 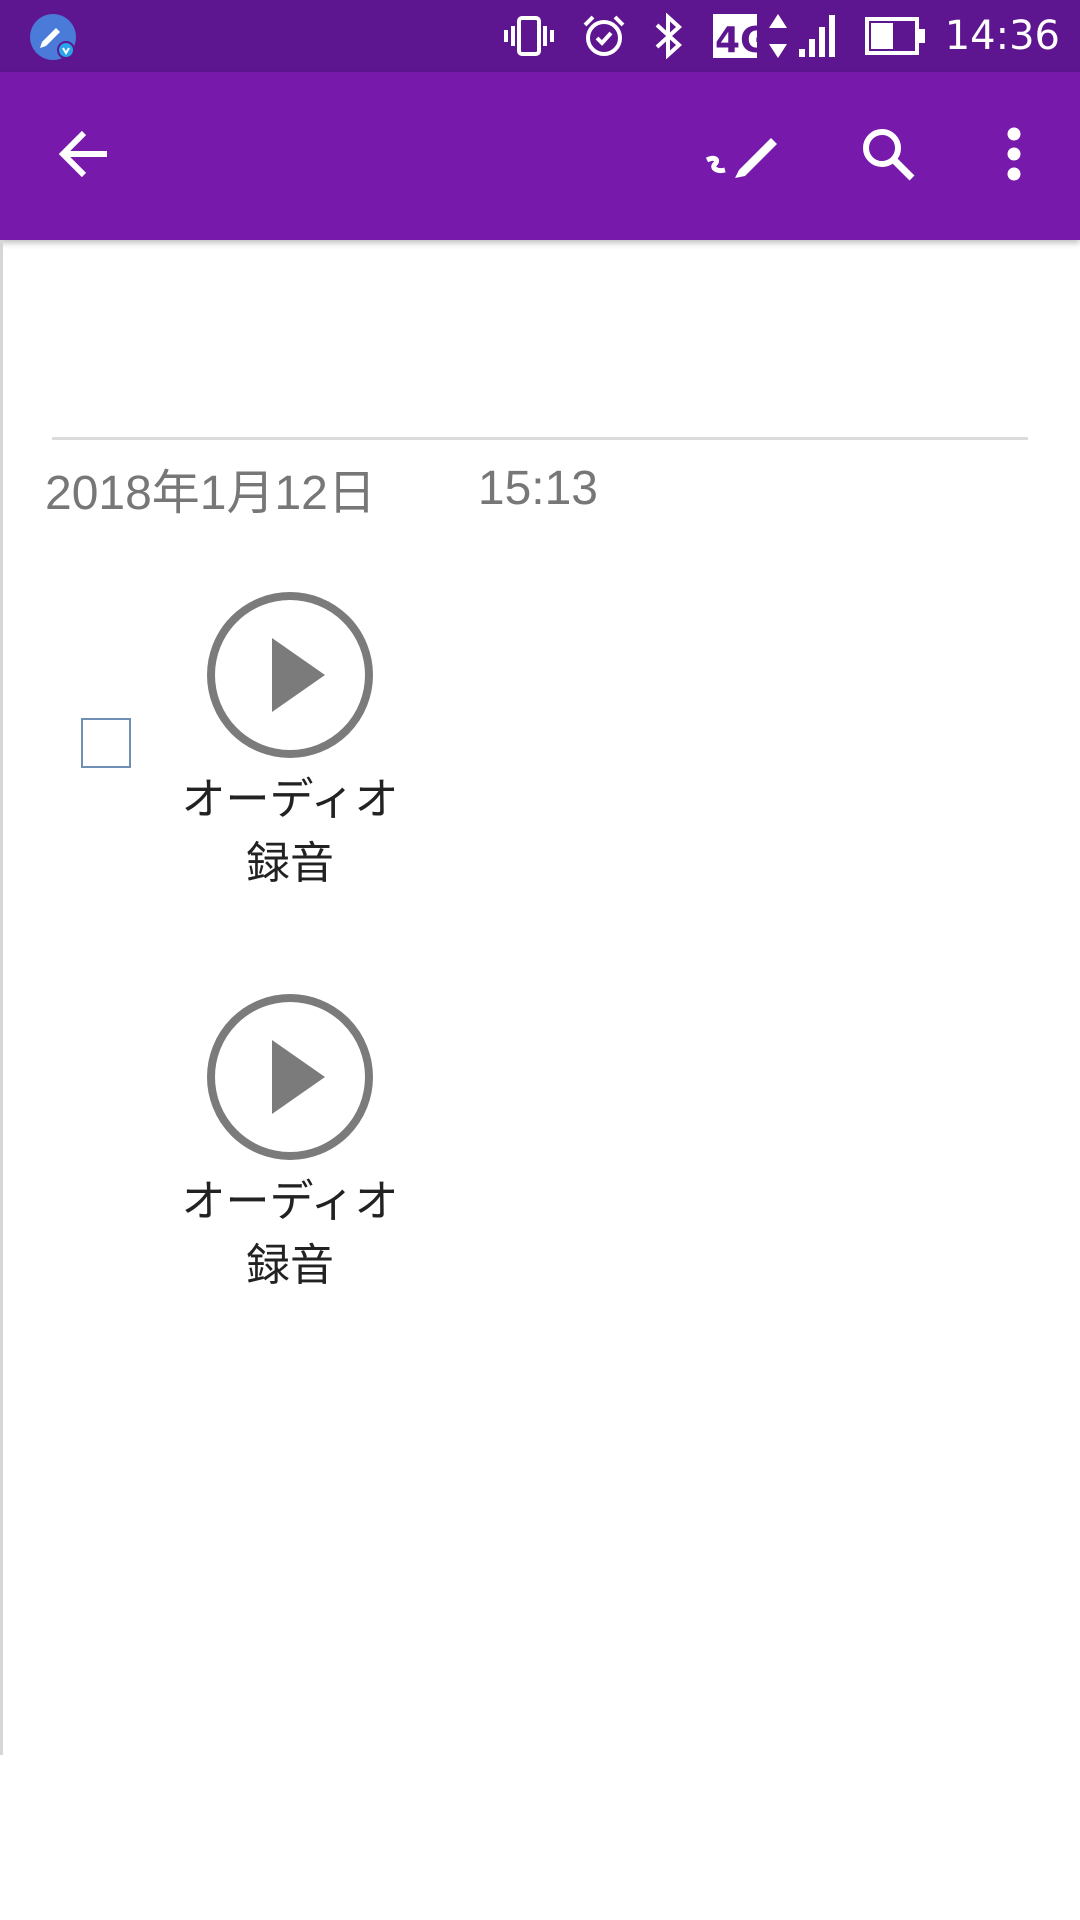 What do you see at coordinates (669, 36) in the screenshot?
I see `bluetooth-icon` at bounding box center [669, 36].